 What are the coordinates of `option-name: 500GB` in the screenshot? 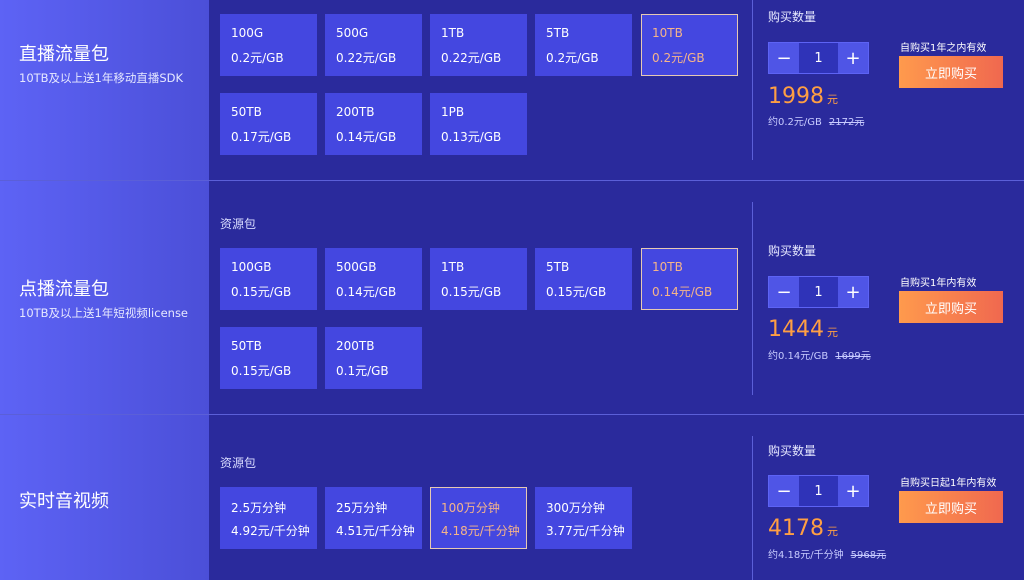 It's located at (356, 267).